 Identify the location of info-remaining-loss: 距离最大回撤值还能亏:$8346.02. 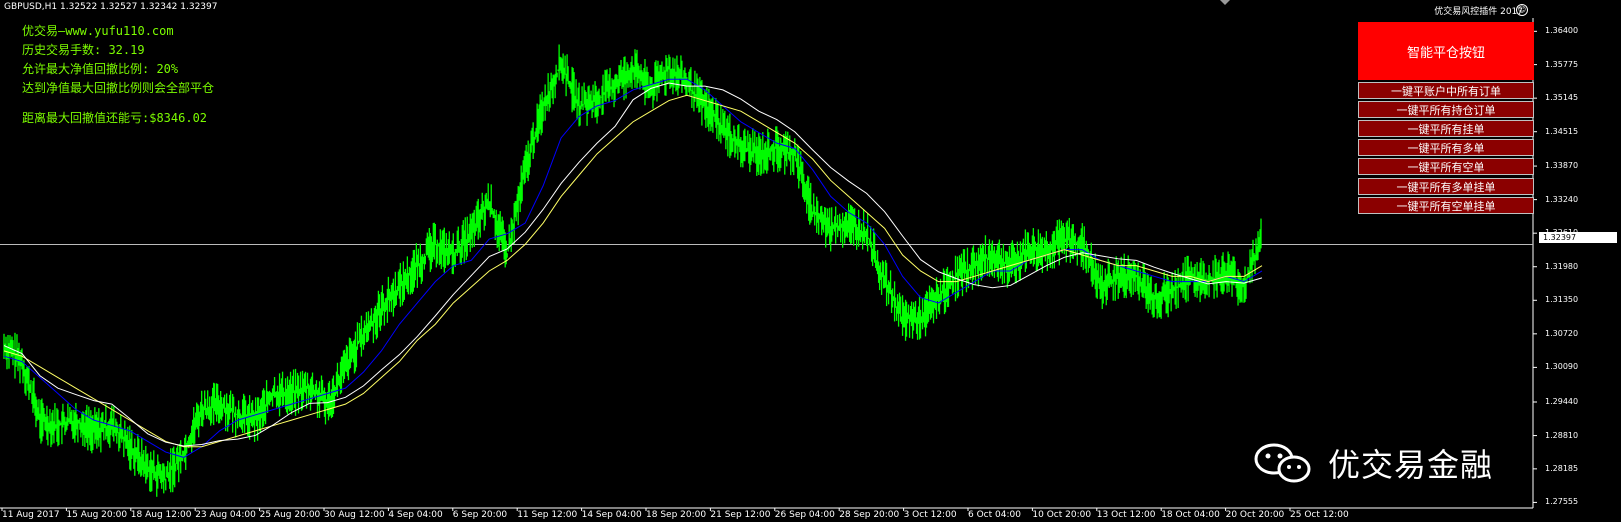
(115, 118).